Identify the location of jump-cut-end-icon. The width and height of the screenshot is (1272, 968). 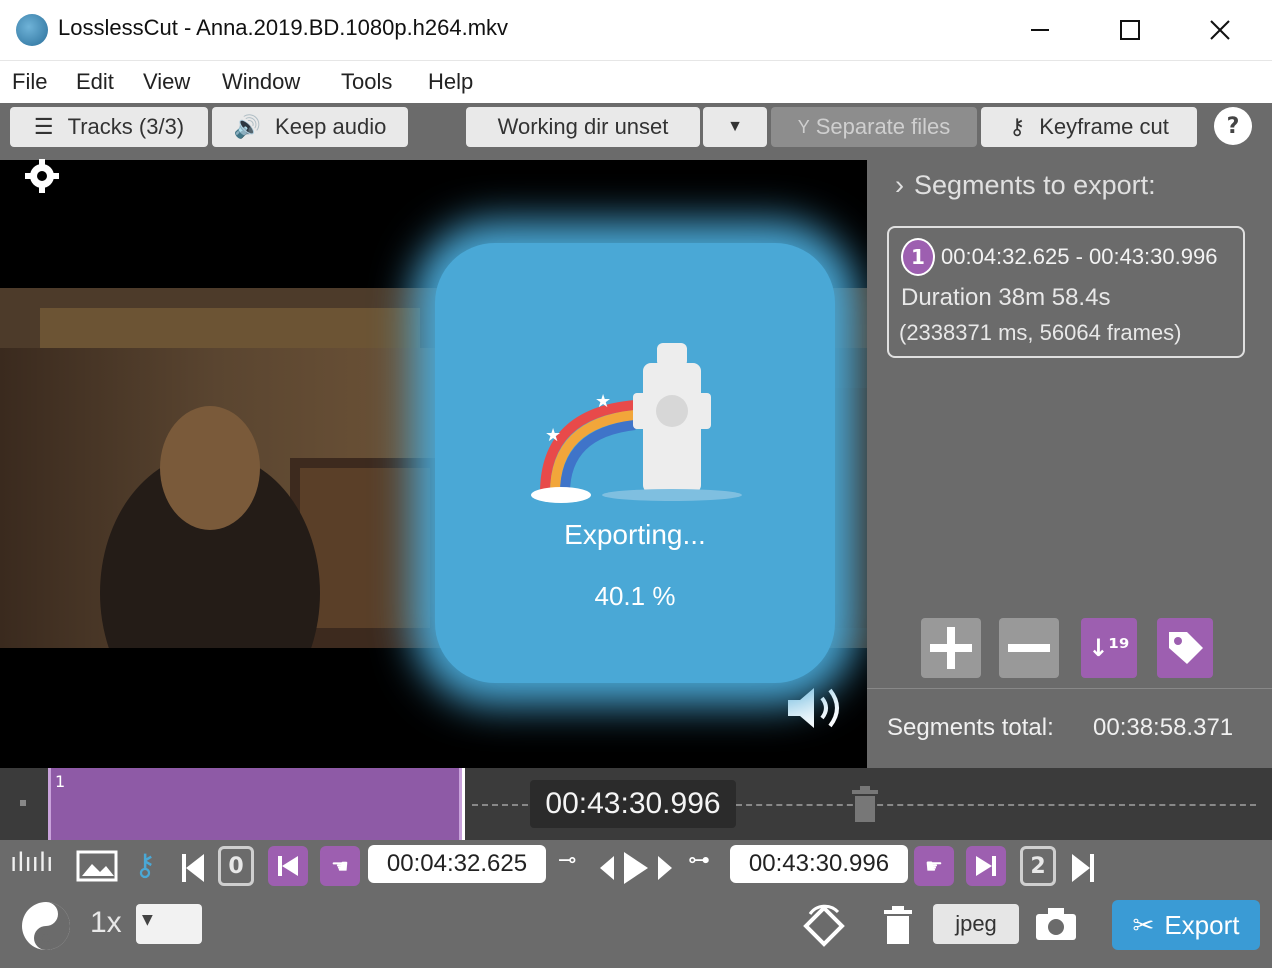
(986, 866).